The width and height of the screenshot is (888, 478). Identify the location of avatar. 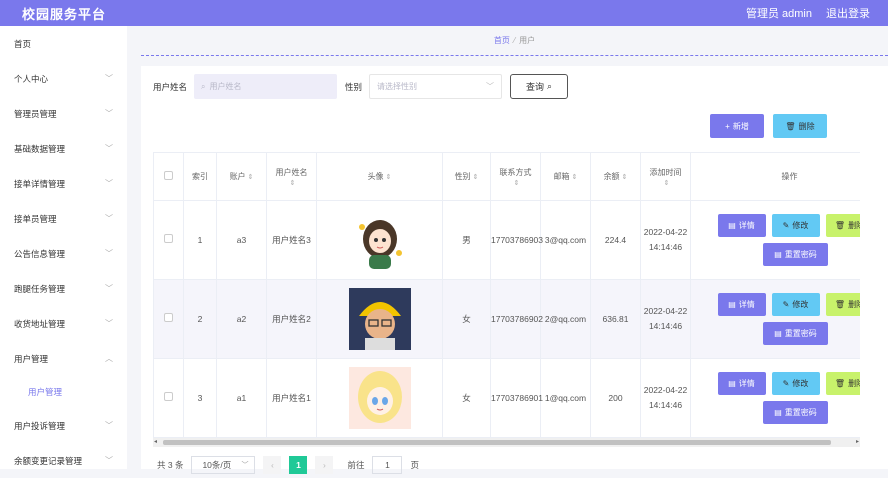
(379, 319).